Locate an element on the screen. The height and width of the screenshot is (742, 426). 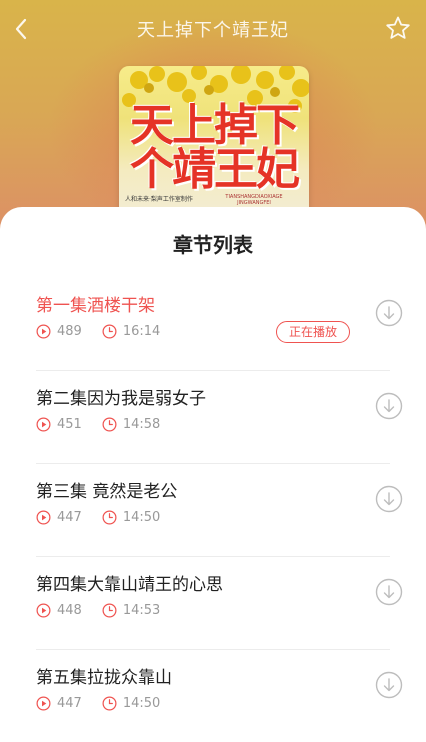
duration-value: 14:58 is located at coordinates (141, 424).